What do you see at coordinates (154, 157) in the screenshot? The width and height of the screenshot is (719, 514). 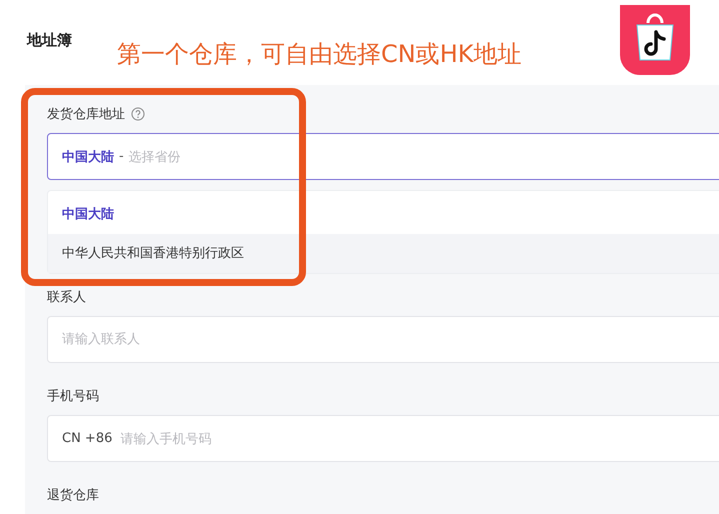 I see `province-placeholder: 选择省份` at bounding box center [154, 157].